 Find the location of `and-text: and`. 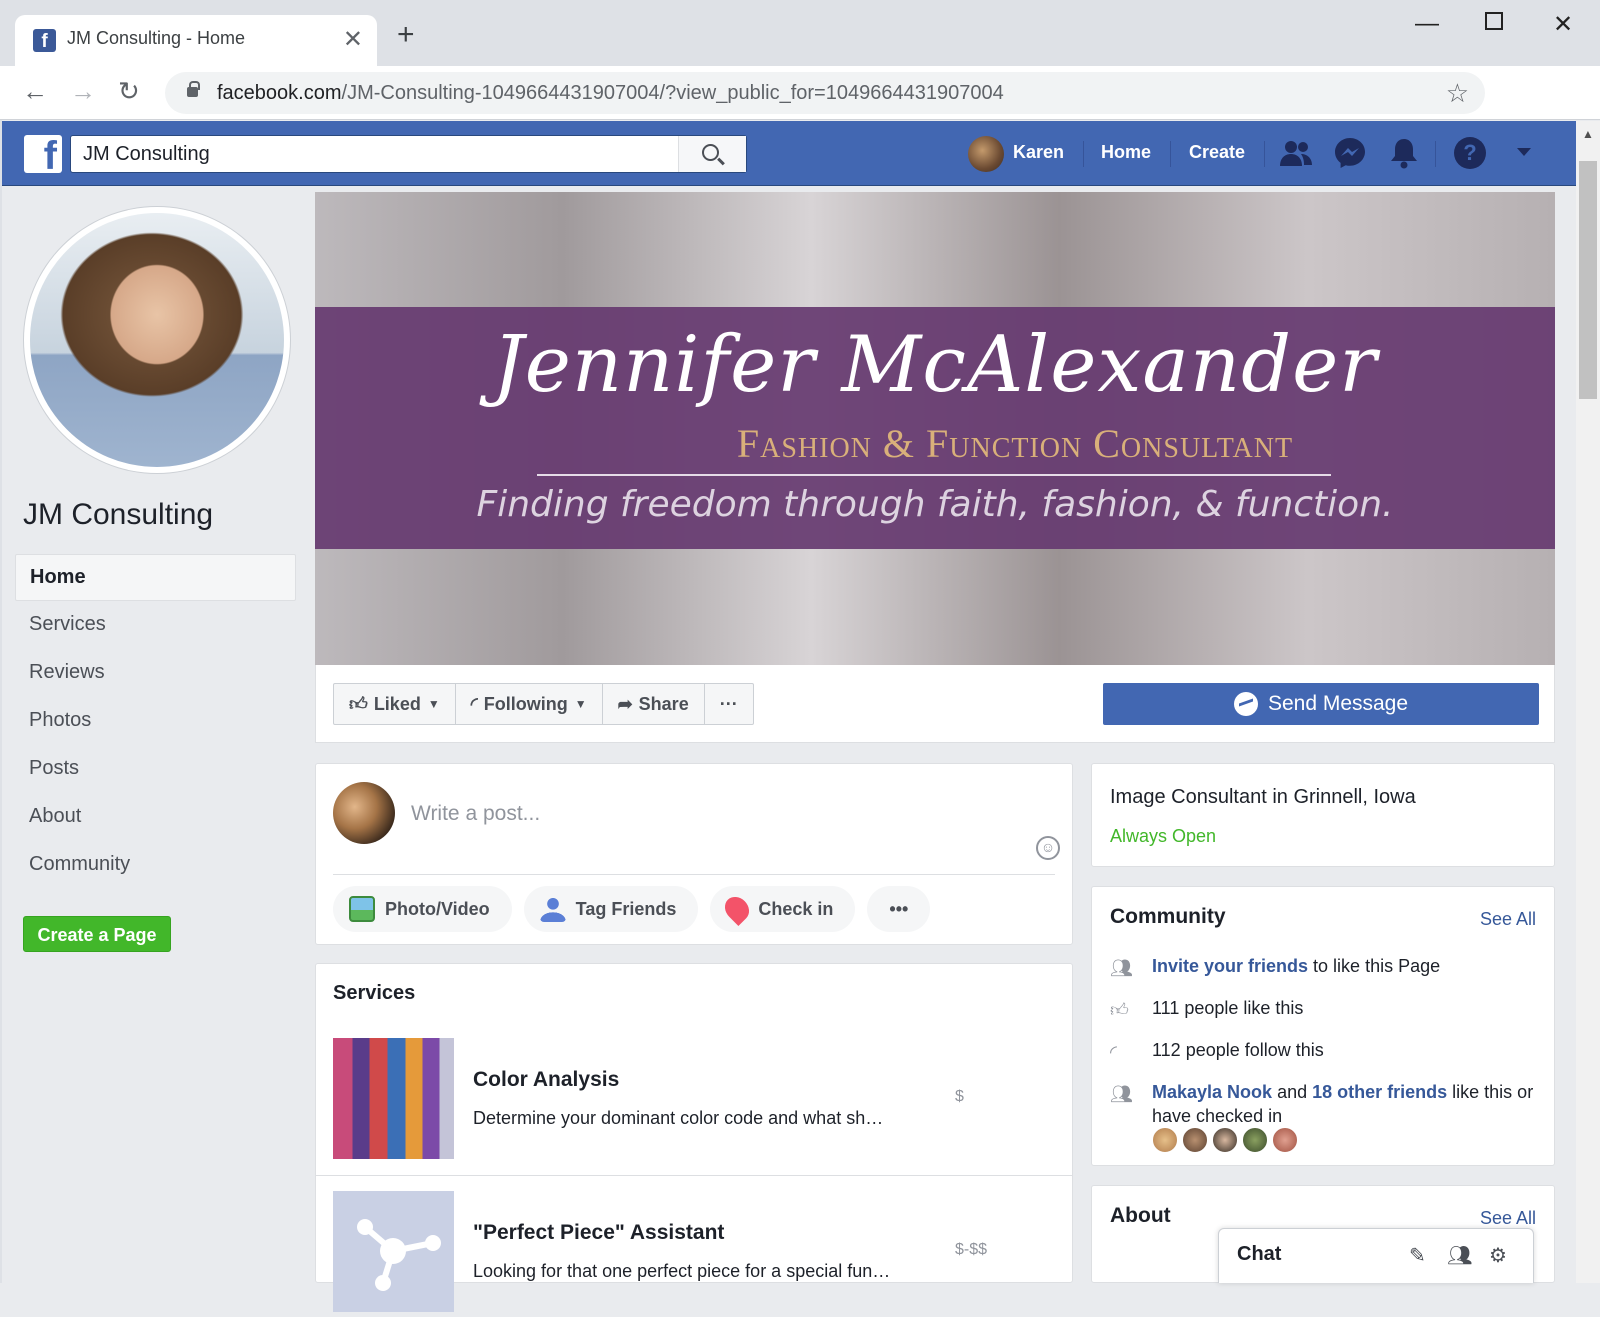

and-text: and is located at coordinates (1292, 1092).